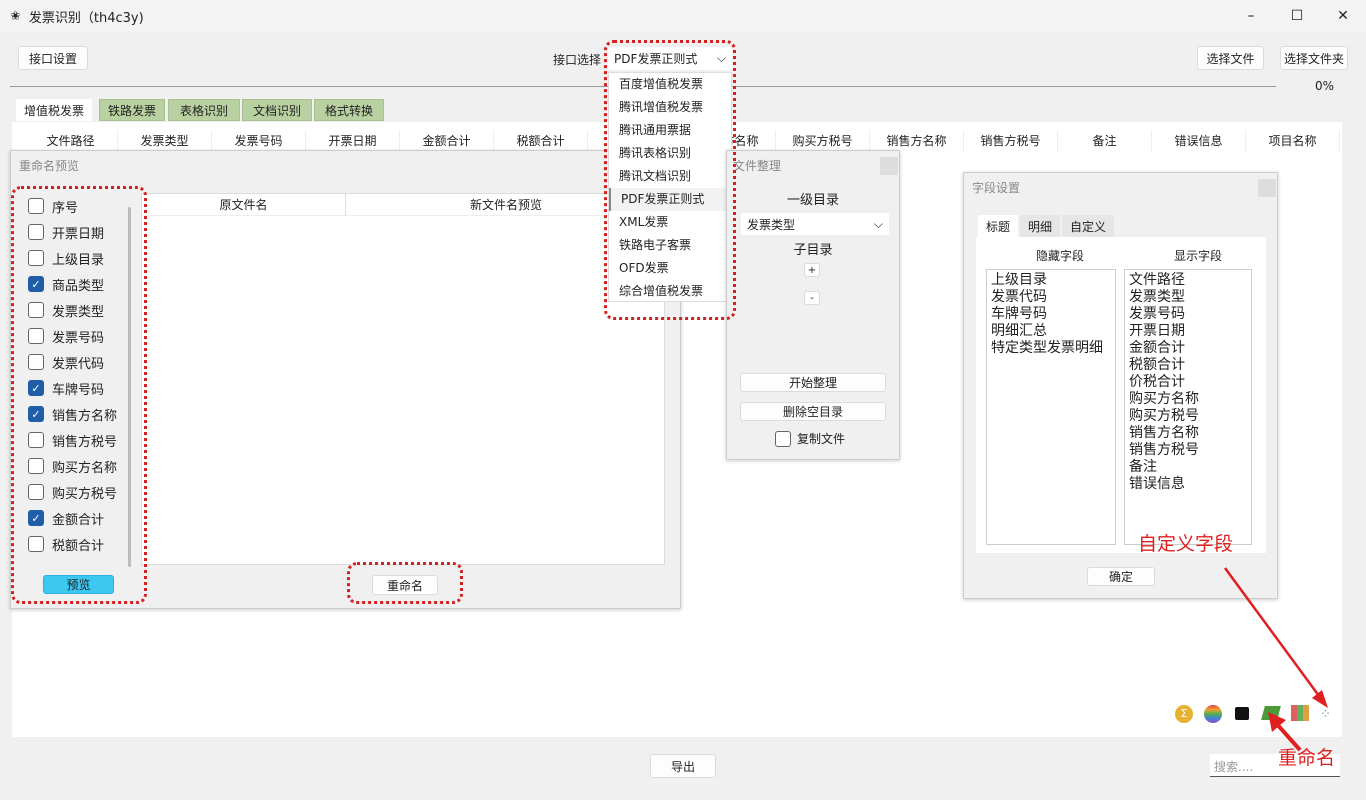 Image resolution: width=1366 pixels, height=800 pixels. What do you see at coordinates (541, 141) in the screenshot?
I see `column-header: 税额合计` at bounding box center [541, 141].